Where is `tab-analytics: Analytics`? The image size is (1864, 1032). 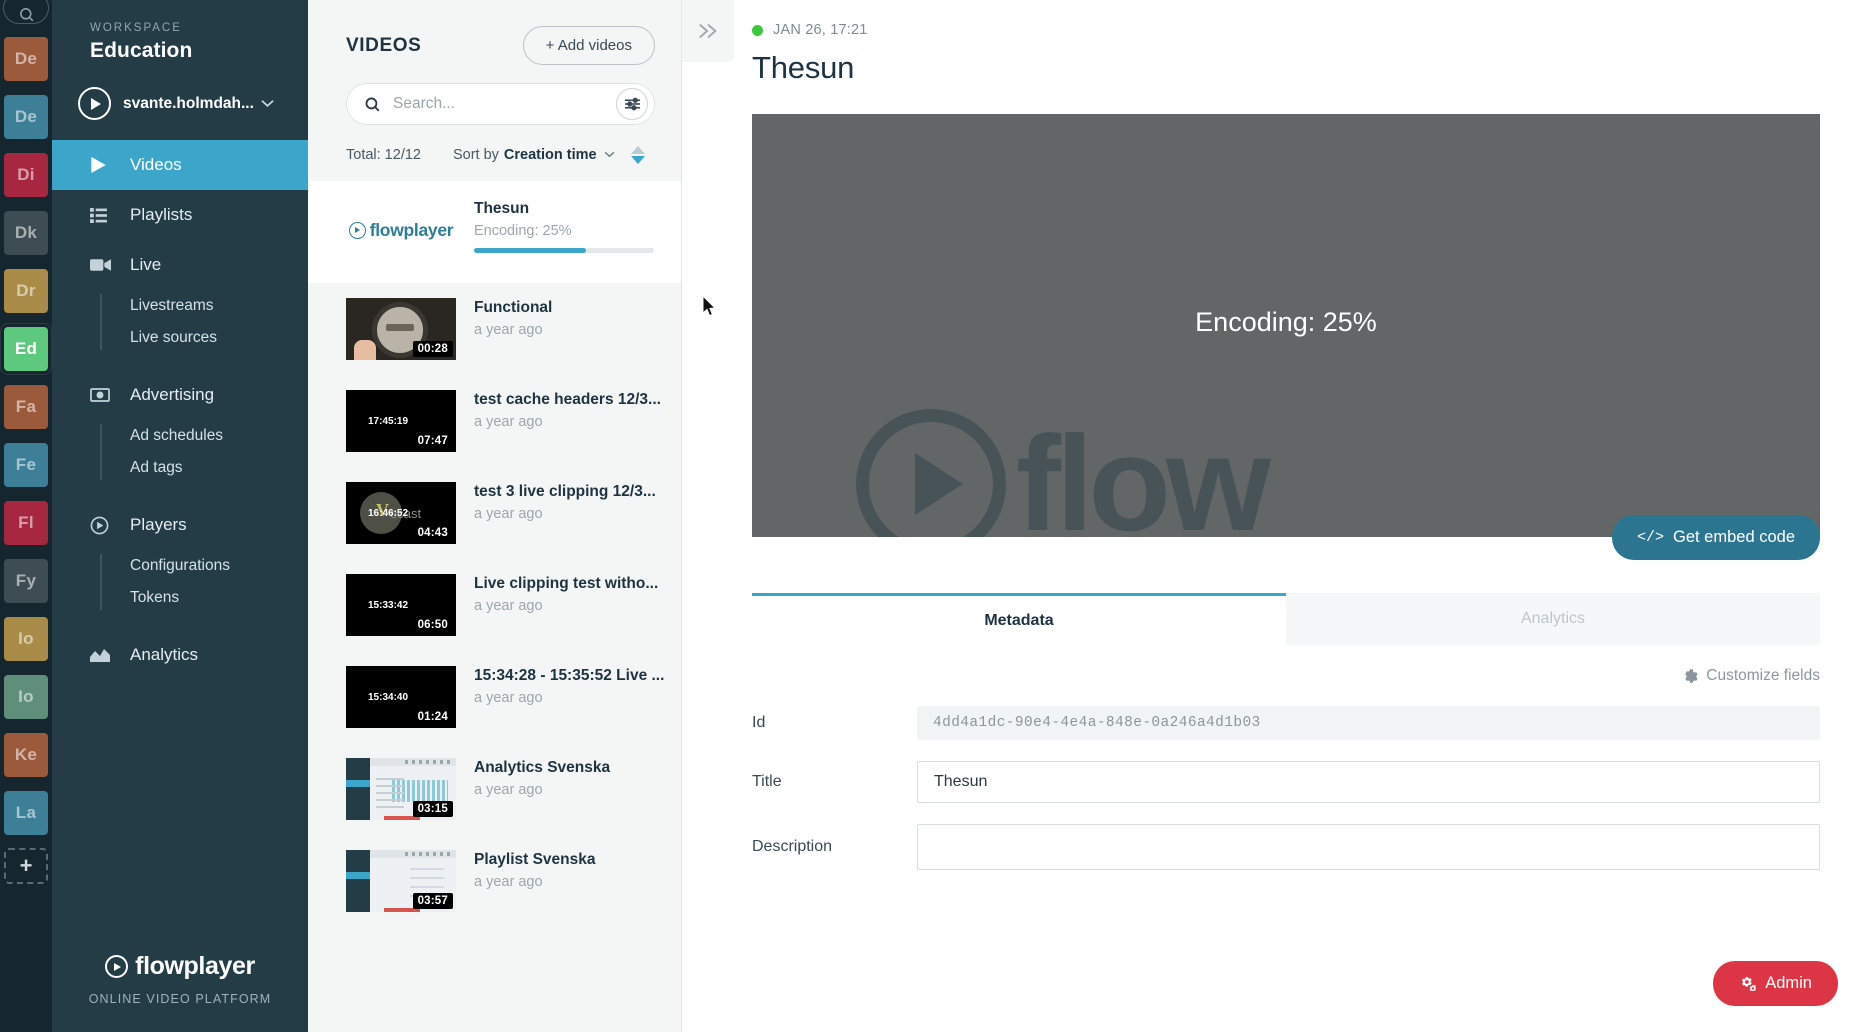
tab-analytics: Analytics is located at coordinates (1553, 619).